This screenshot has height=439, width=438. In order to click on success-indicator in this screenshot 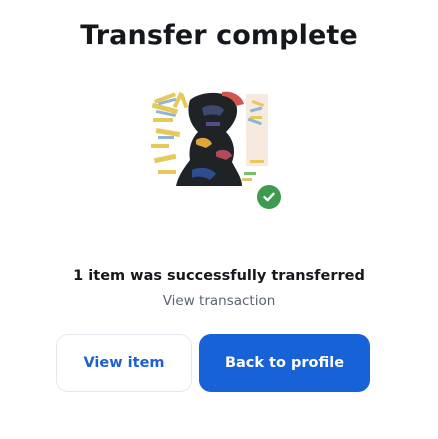, I will do `click(269, 197)`.